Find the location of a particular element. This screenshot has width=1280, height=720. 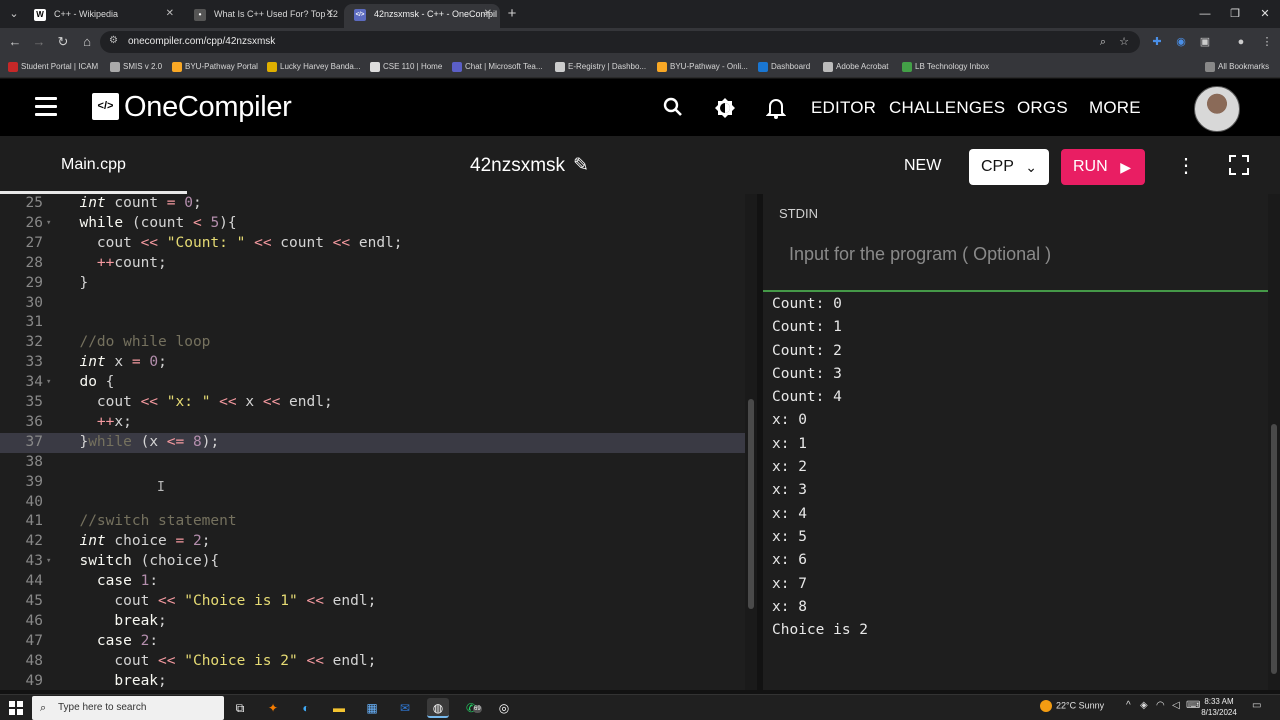

code-line: 45 cout << "Choice is 1" << endl; is located at coordinates (372, 602).